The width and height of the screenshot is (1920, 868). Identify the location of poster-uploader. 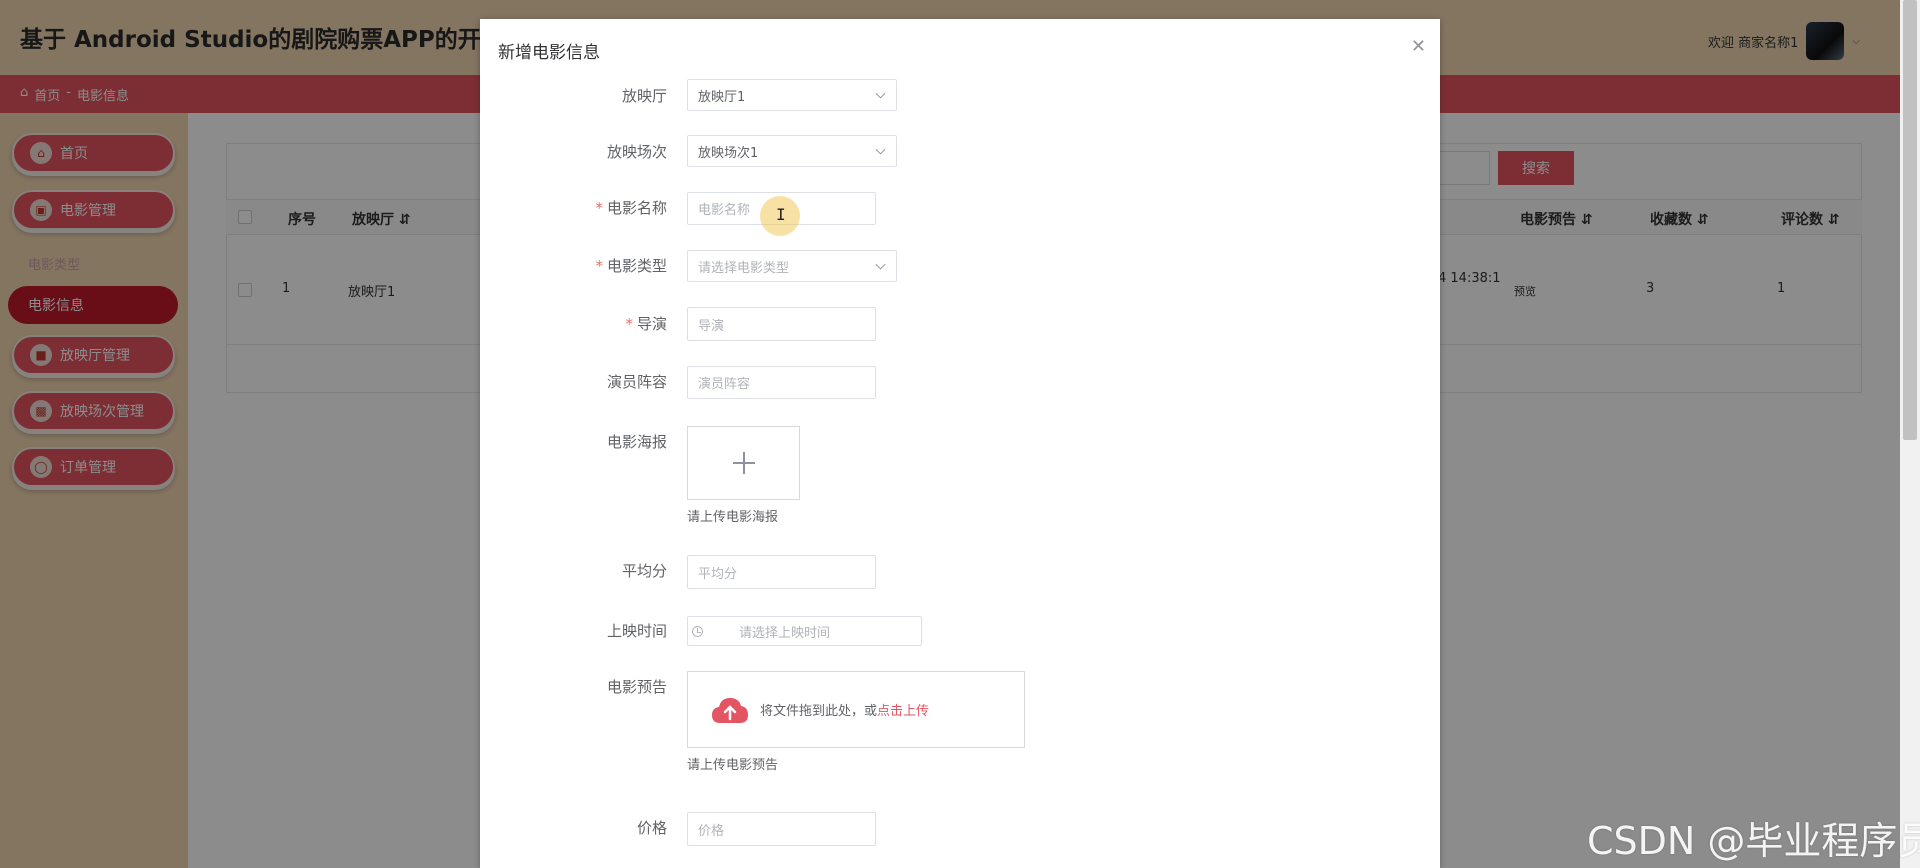
(743, 463).